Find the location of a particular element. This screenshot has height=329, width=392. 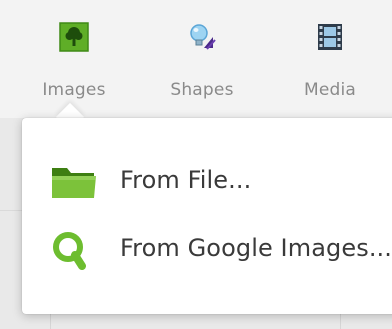

images-button: Images is located at coordinates (74, 64).